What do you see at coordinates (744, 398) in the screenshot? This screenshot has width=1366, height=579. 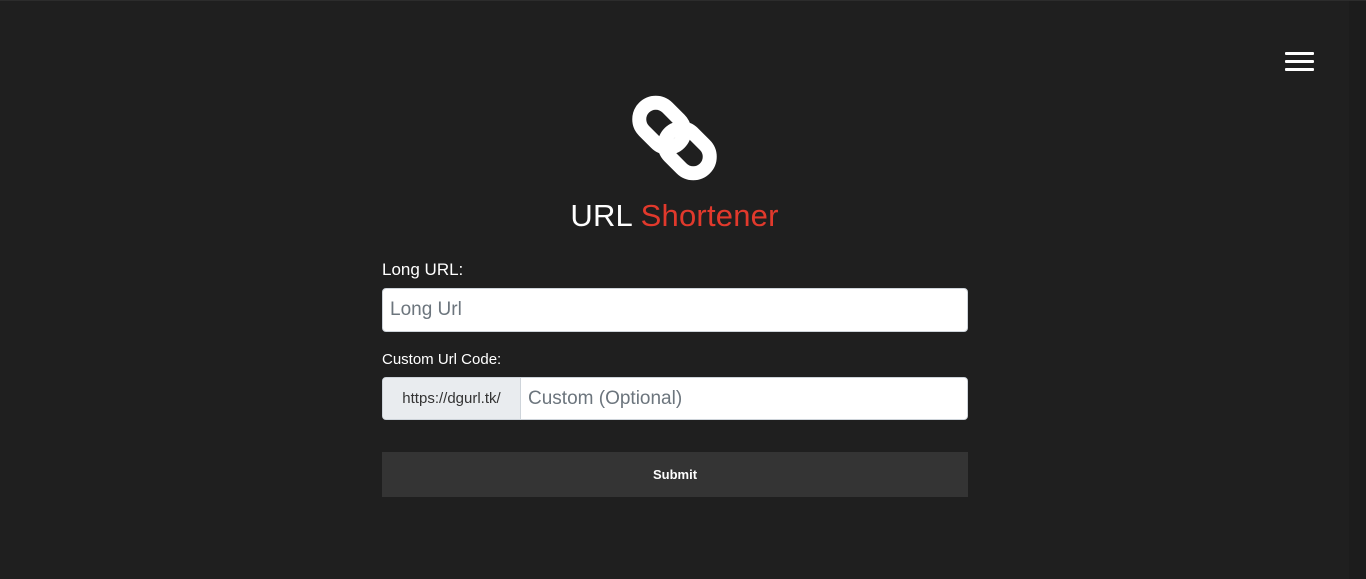 I see `custom-code-input` at bounding box center [744, 398].